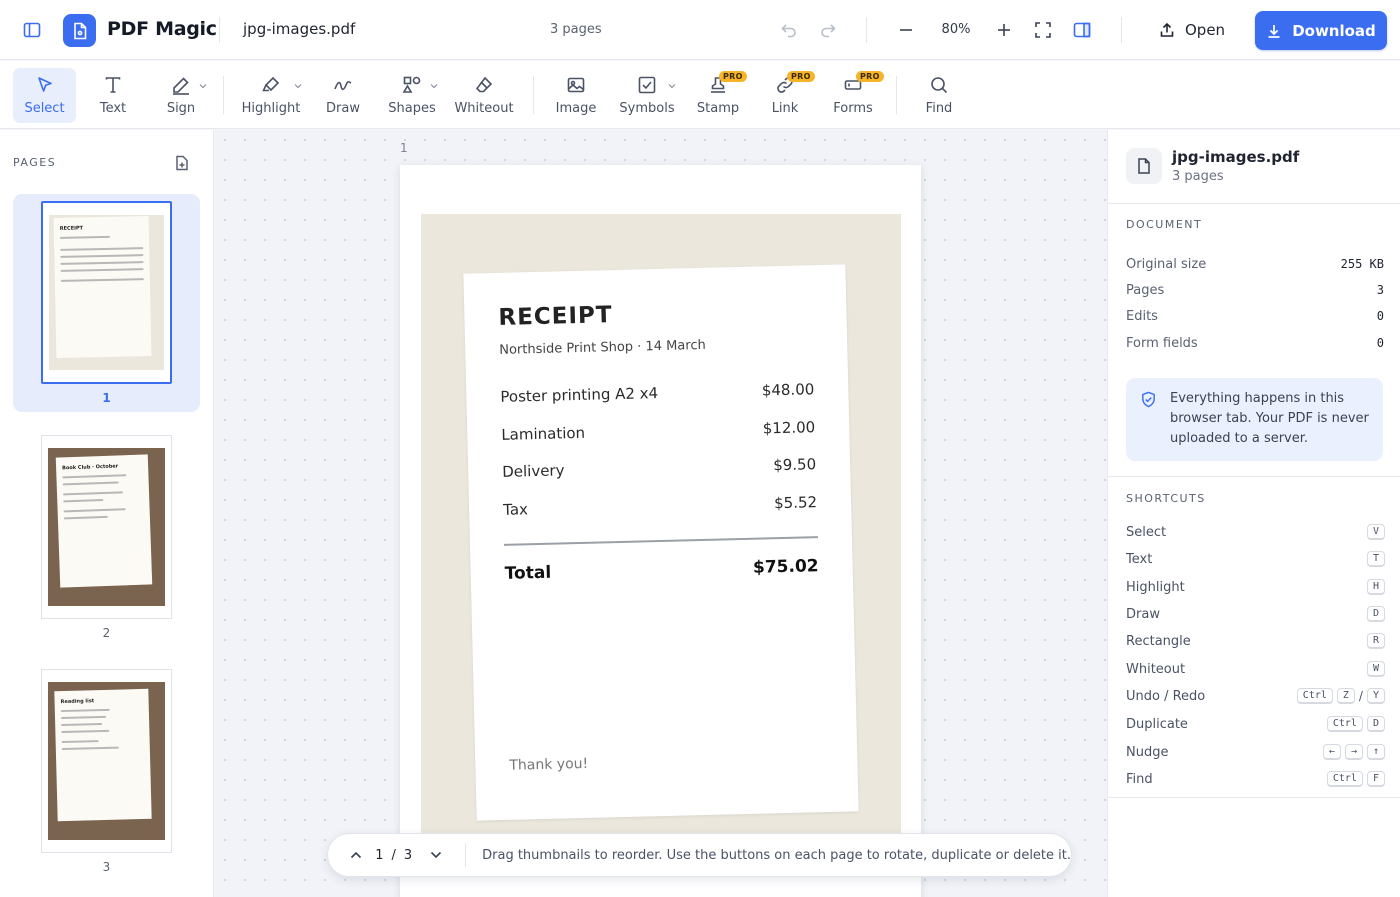 This screenshot has width=1400, height=897. Describe the element at coordinates (404, 148) in the screenshot. I see `page-label: 1` at that location.